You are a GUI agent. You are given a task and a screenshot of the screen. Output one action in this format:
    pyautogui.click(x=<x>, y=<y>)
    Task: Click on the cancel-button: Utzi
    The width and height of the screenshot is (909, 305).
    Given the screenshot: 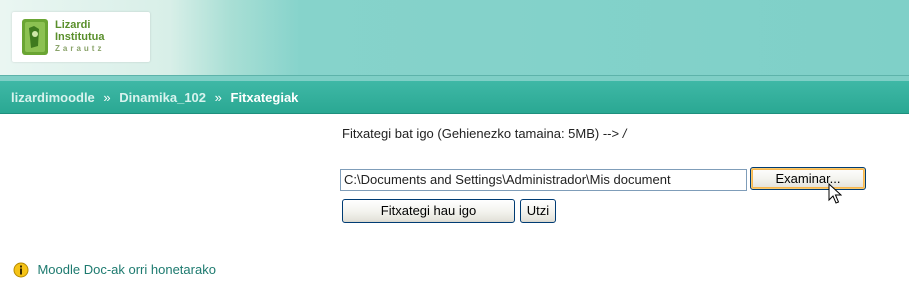 What is the action you would take?
    pyautogui.click(x=538, y=211)
    